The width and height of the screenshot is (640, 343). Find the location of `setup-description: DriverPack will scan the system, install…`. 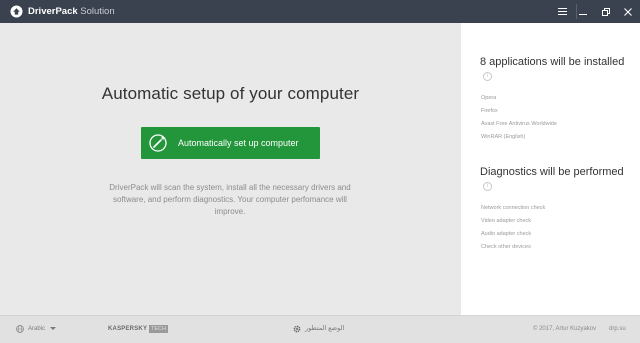

setup-description: DriverPack will scan the system, install… is located at coordinates (230, 199).